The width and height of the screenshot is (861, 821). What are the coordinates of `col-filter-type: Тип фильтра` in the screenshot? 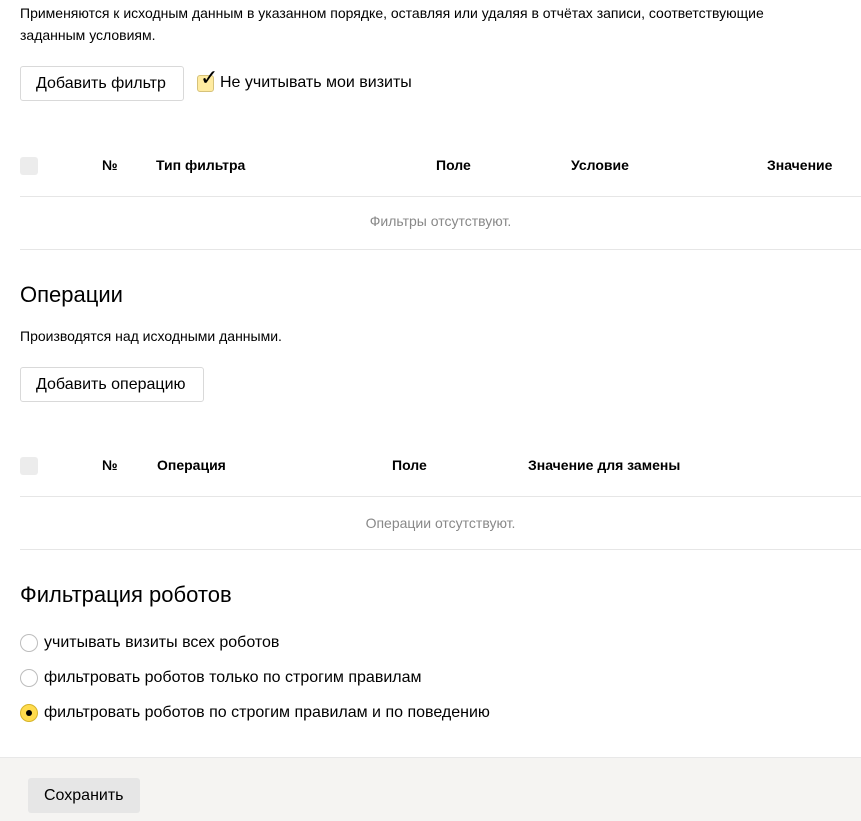 It's located at (201, 165).